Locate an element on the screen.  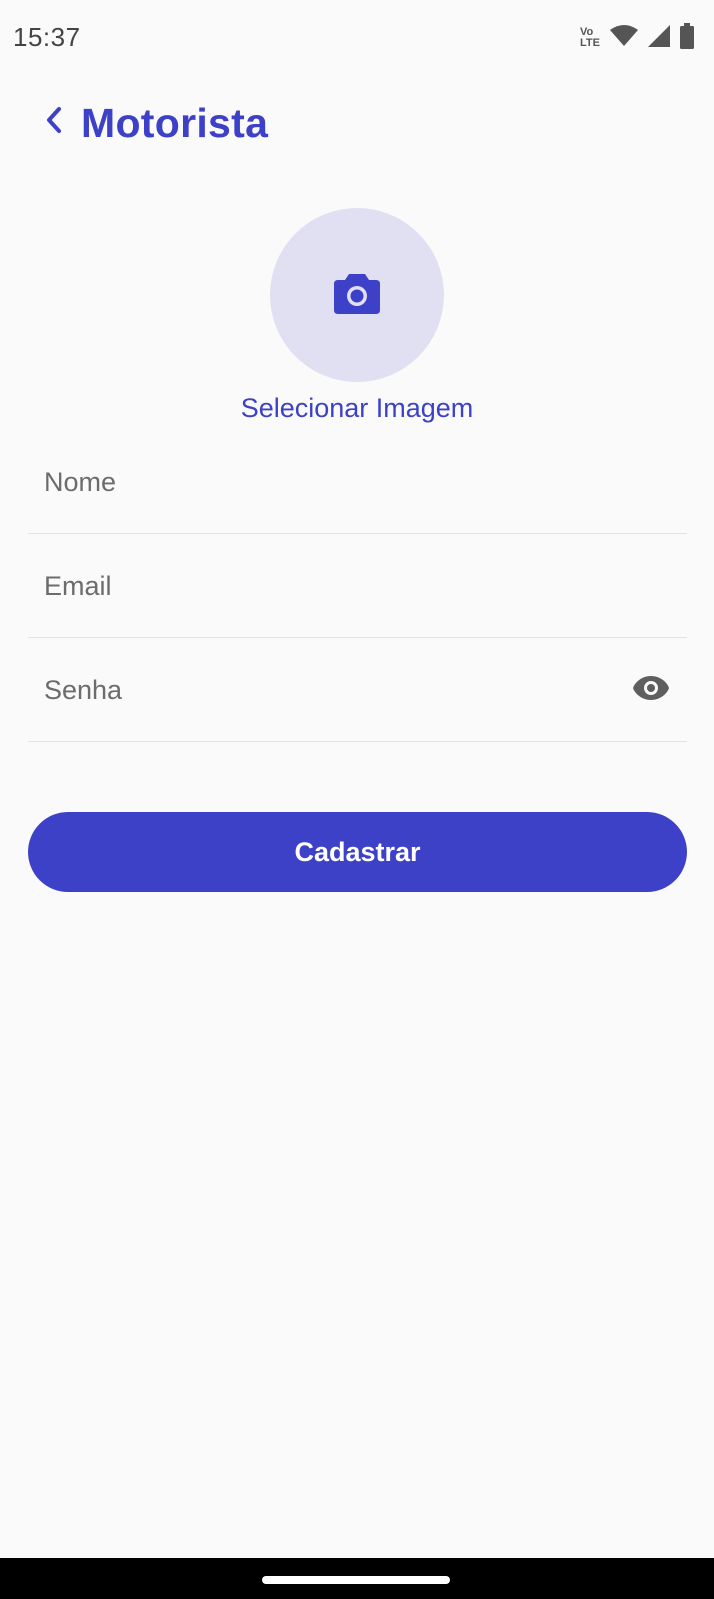
volte-icon: Vo LTE is located at coordinates (590, 38).